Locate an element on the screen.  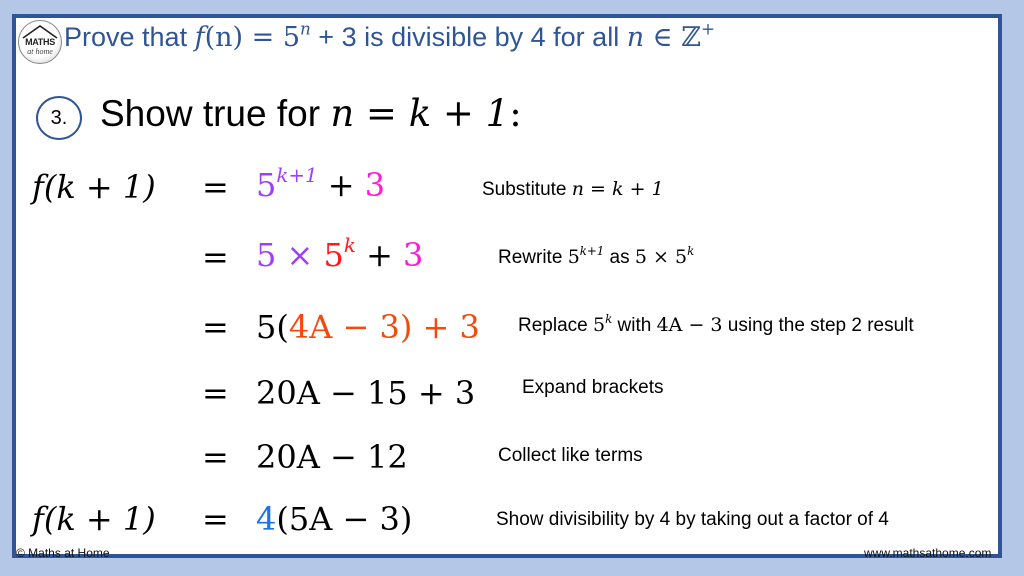
rhs-term: 4 is located at coordinates (266, 519).